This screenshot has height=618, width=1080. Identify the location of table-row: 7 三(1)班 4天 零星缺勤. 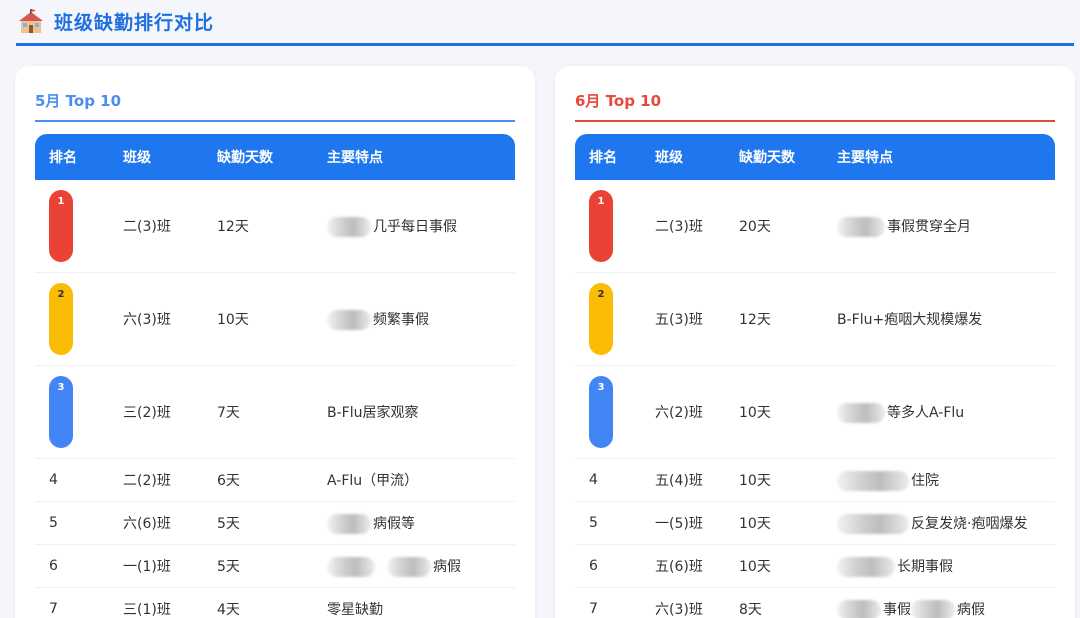
(275, 603).